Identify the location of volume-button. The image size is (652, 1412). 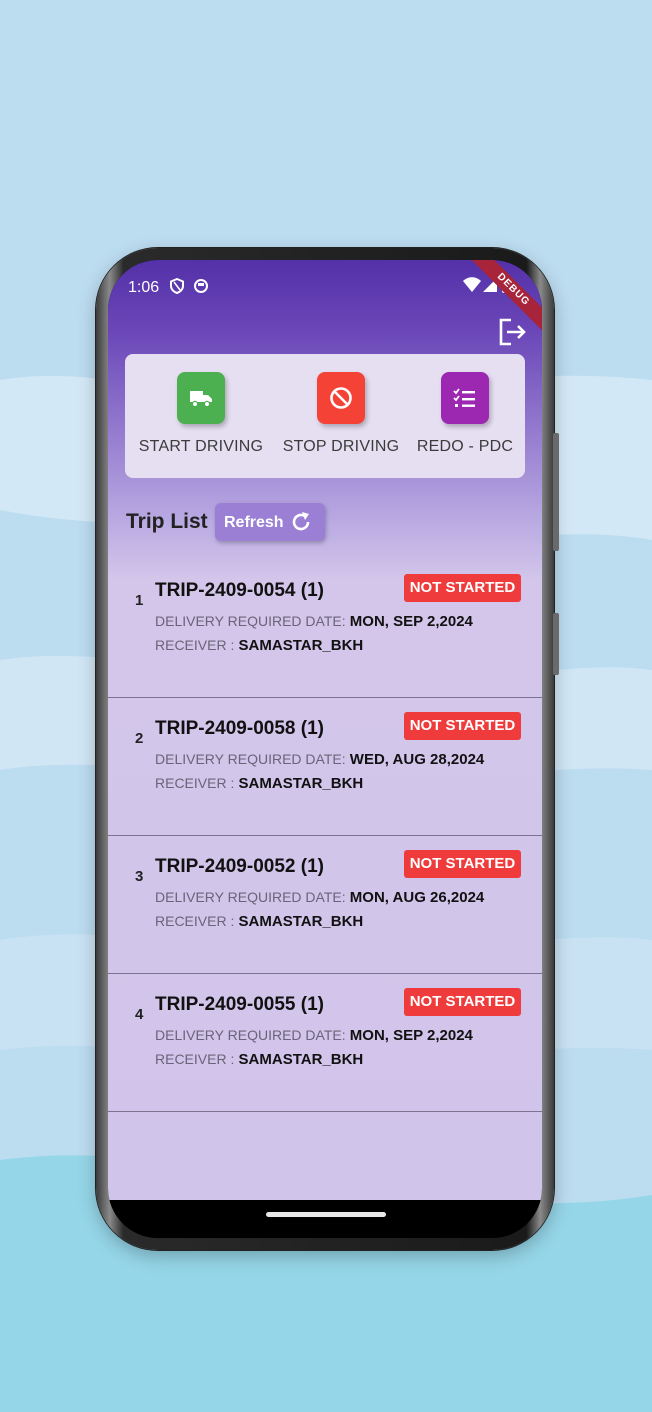
(556, 492).